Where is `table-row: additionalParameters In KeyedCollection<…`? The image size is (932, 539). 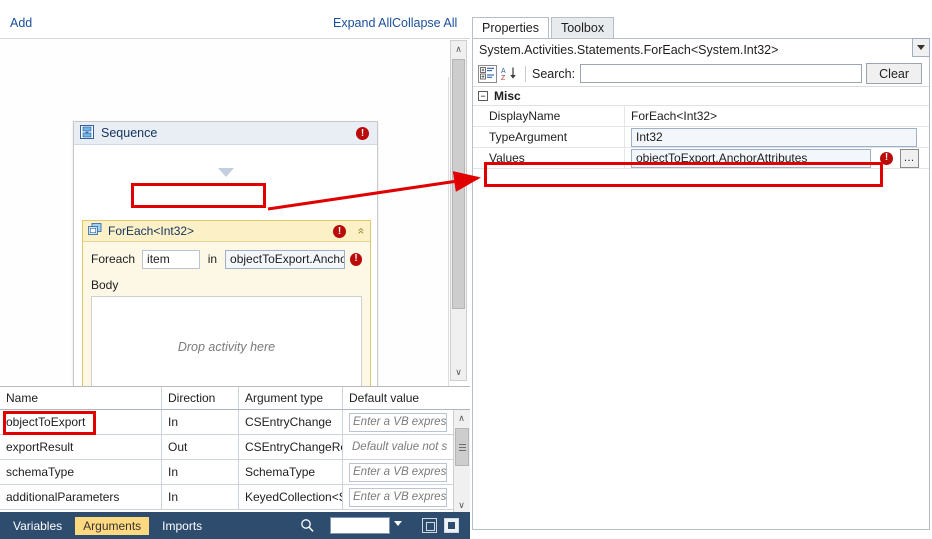
table-row: additionalParameters In KeyedCollection<… is located at coordinates (235, 497).